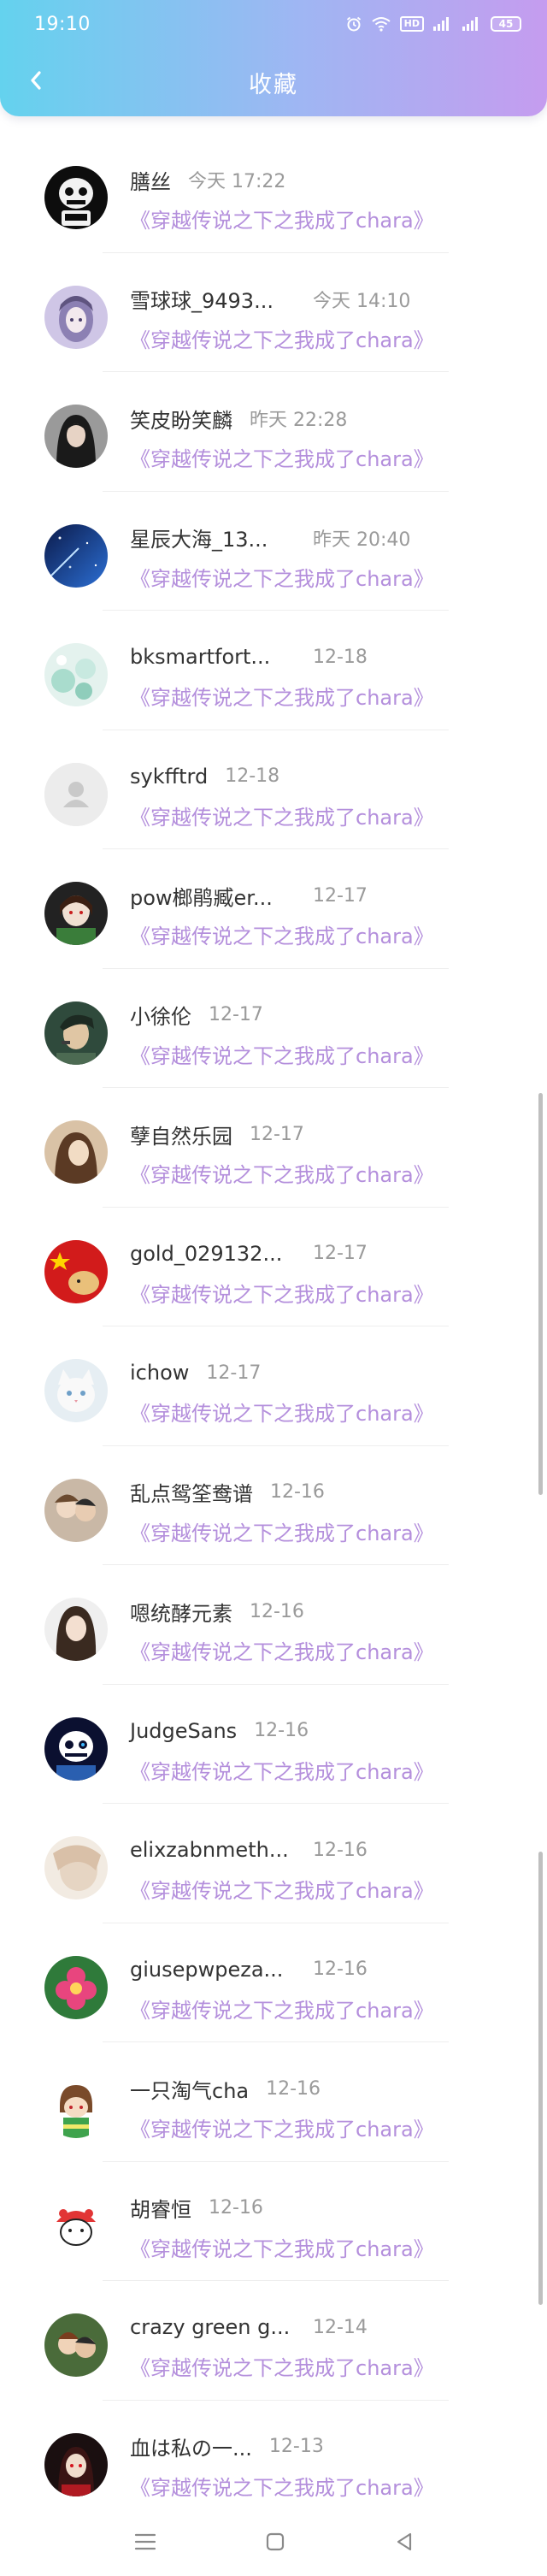  Describe the element at coordinates (76, 1271) in the screenshot. I see `red-flag-avatar` at that location.